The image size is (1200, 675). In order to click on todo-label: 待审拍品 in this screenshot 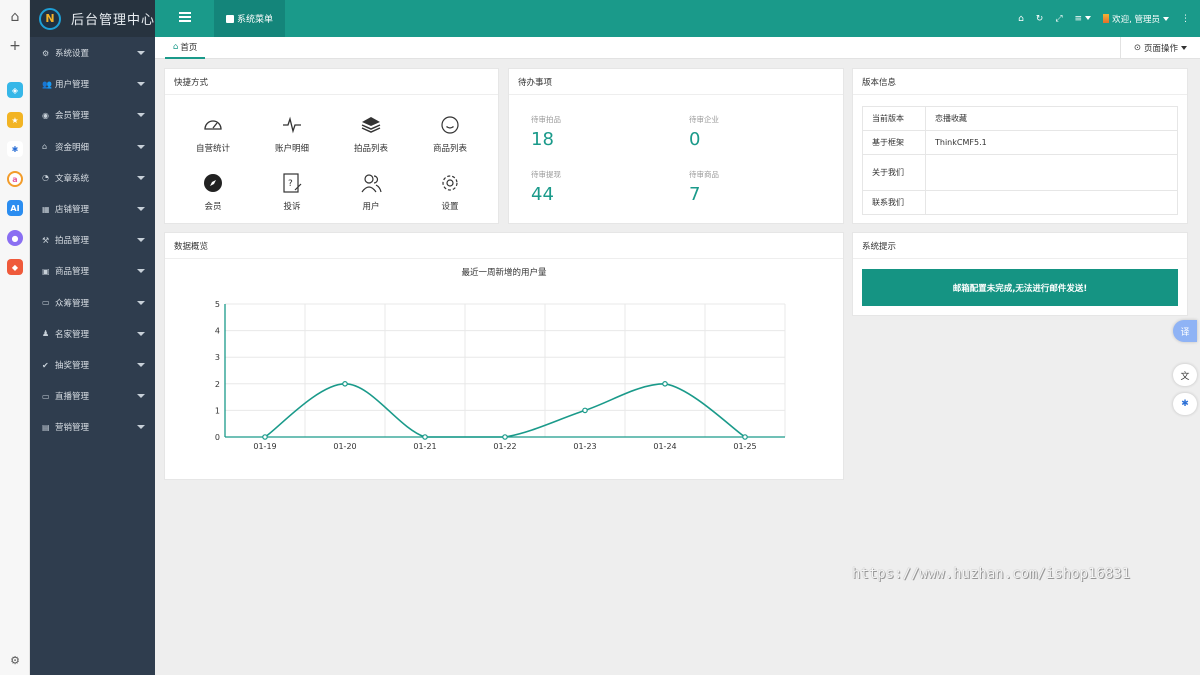, I will do `click(546, 119)`.